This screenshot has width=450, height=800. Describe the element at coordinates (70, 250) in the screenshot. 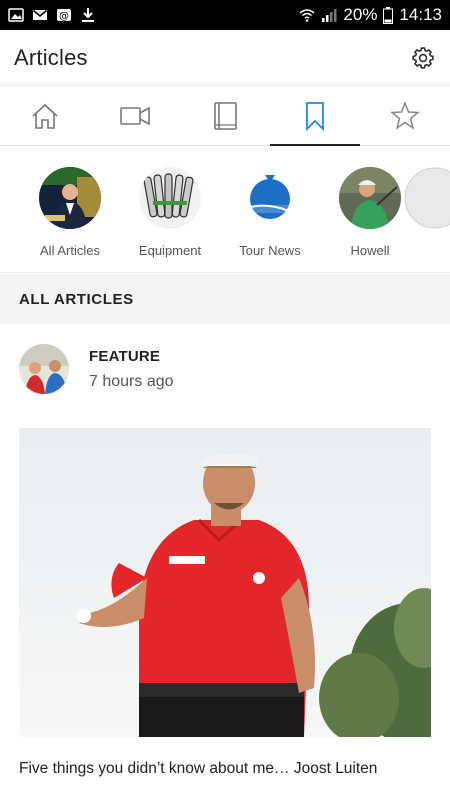

I see `category-label: All Articles` at that location.